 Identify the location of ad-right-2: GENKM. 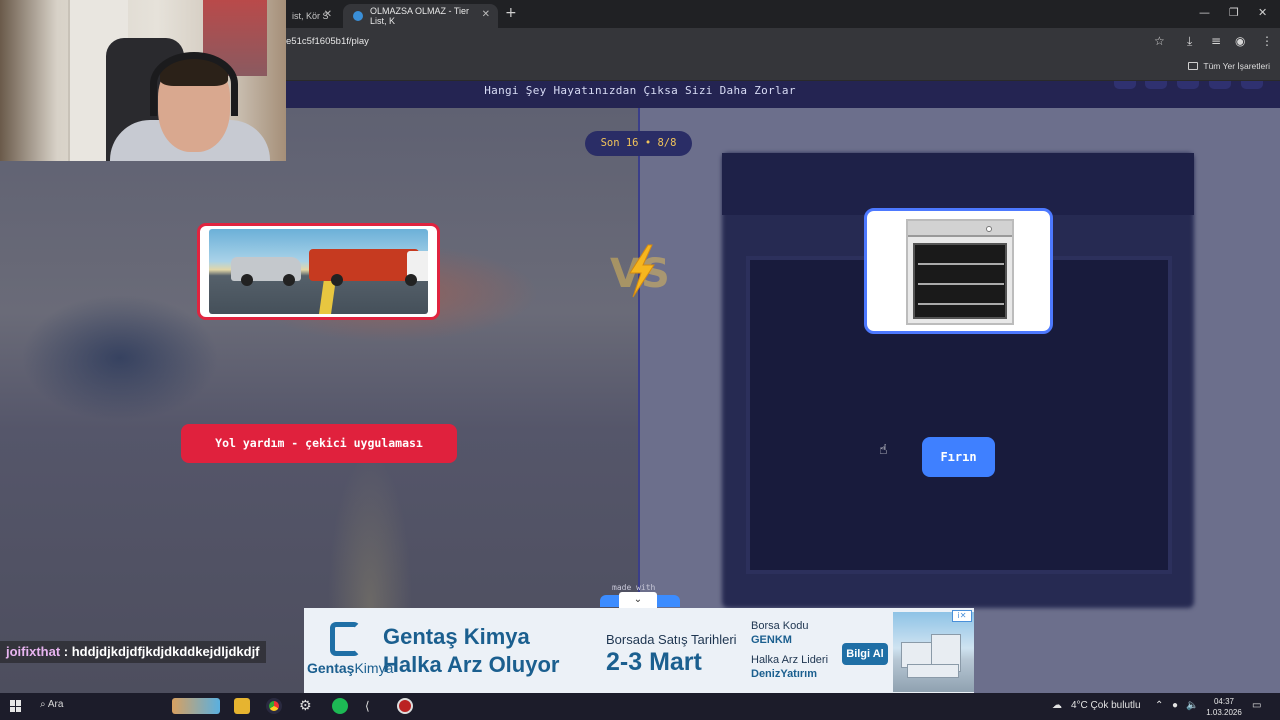
(771, 640).